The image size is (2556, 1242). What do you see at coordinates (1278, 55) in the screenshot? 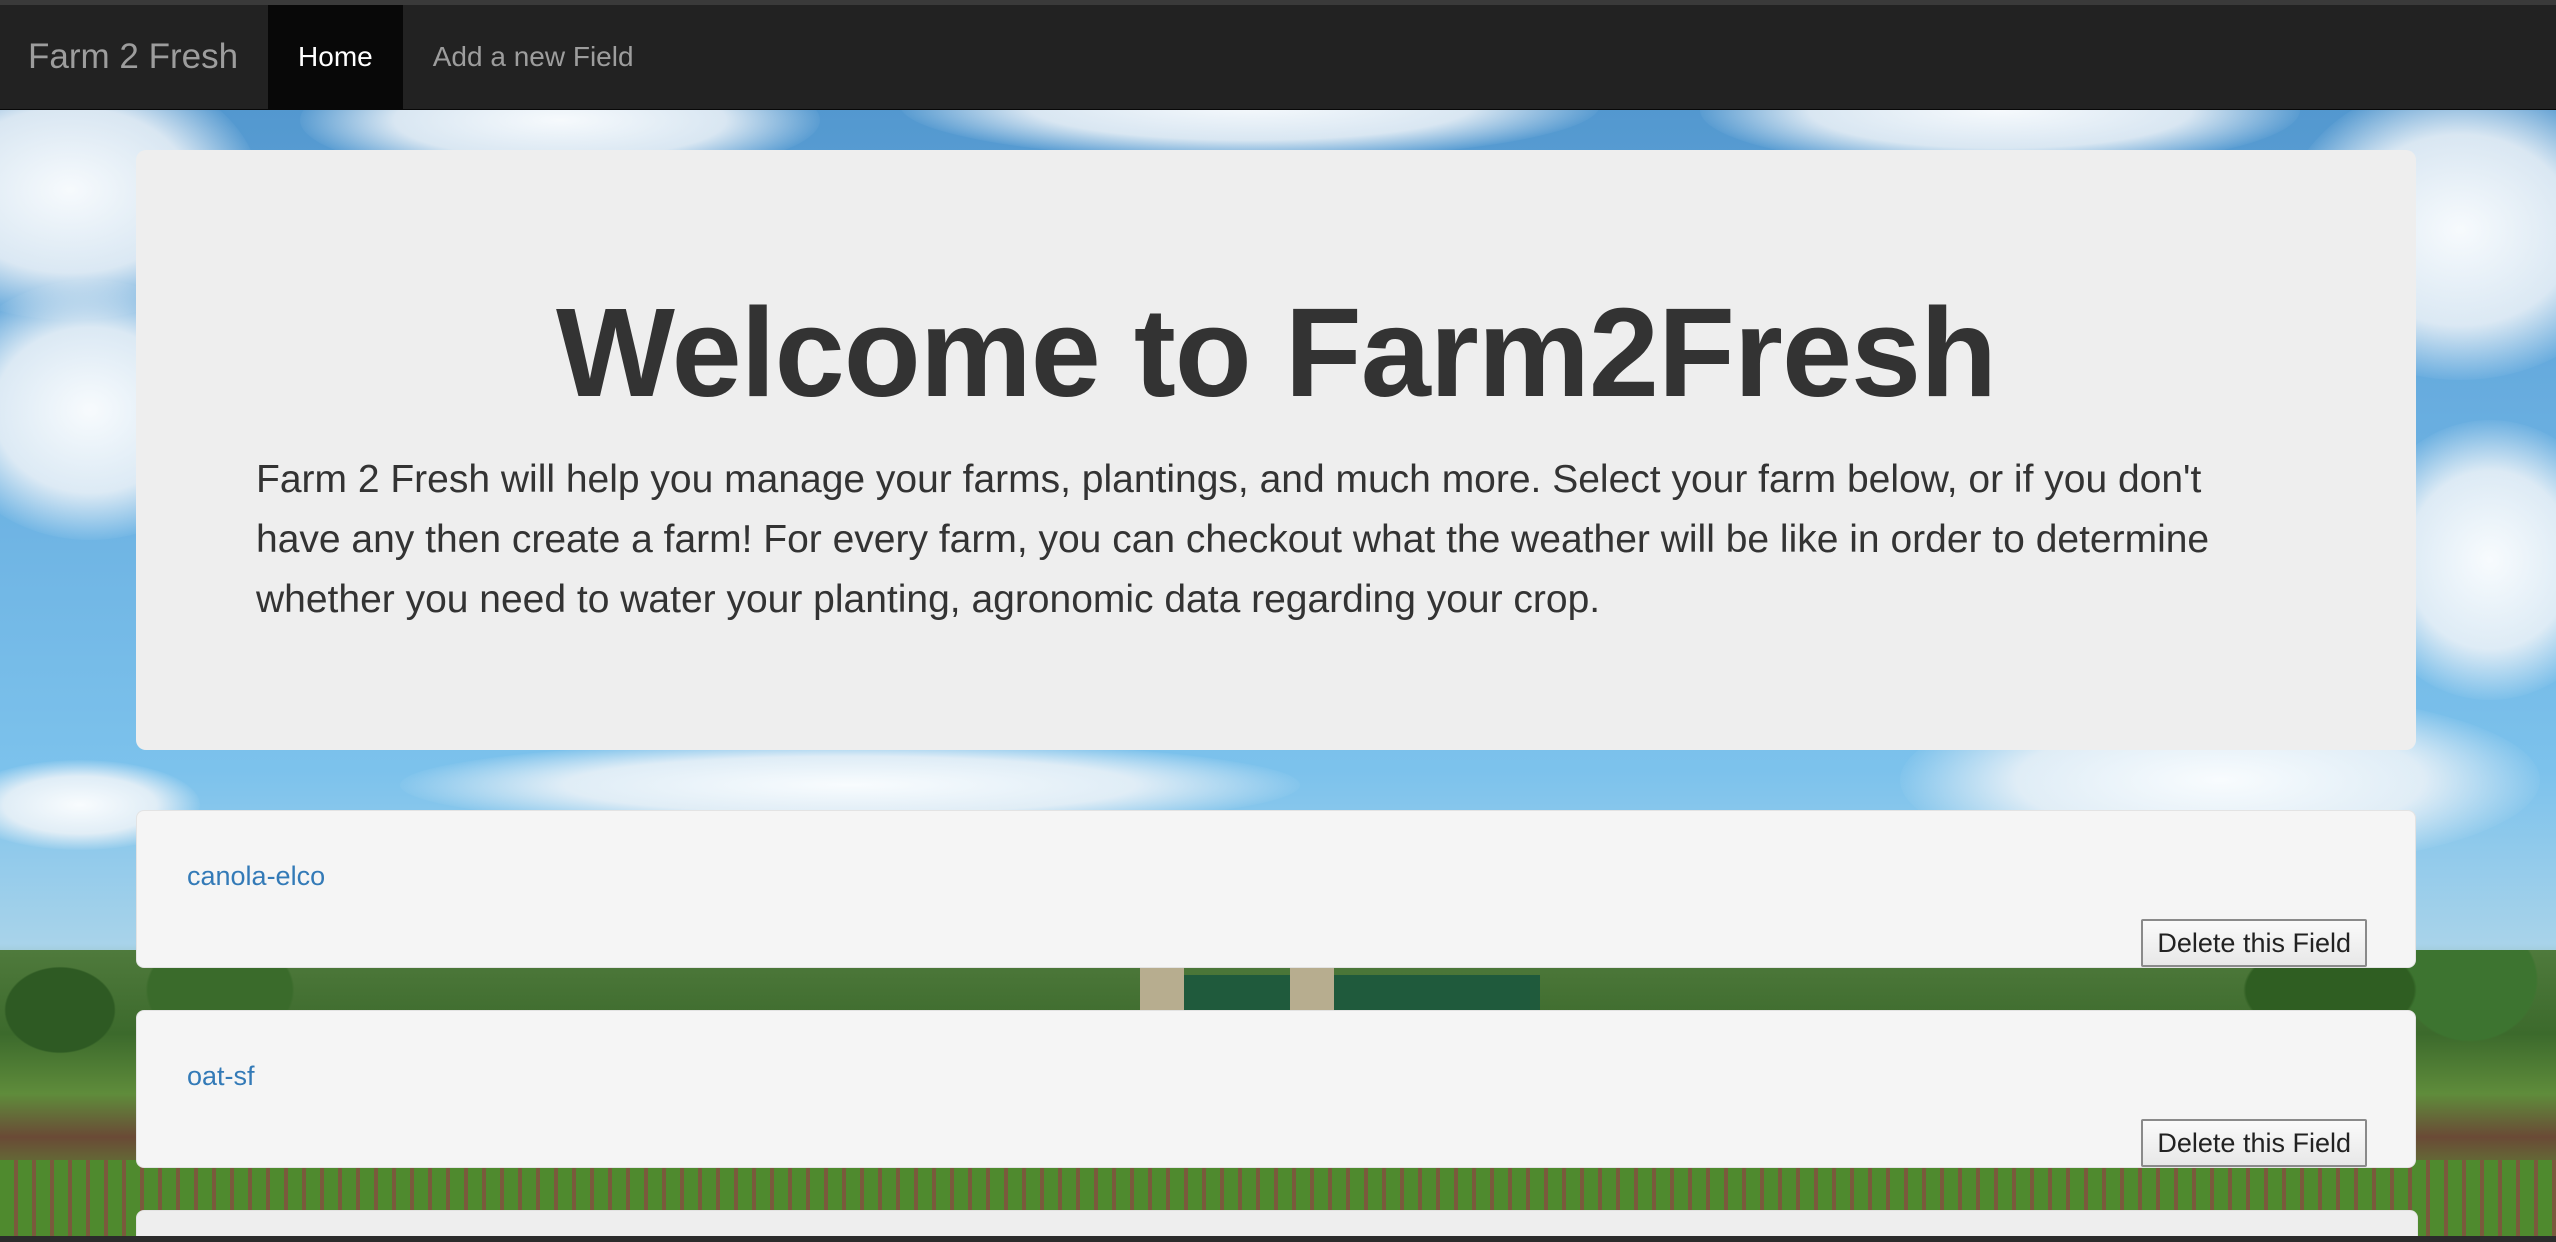
I see `top-navbar: Farm 2 Fresh Home Add a new Field` at bounding box center [1278, 55].